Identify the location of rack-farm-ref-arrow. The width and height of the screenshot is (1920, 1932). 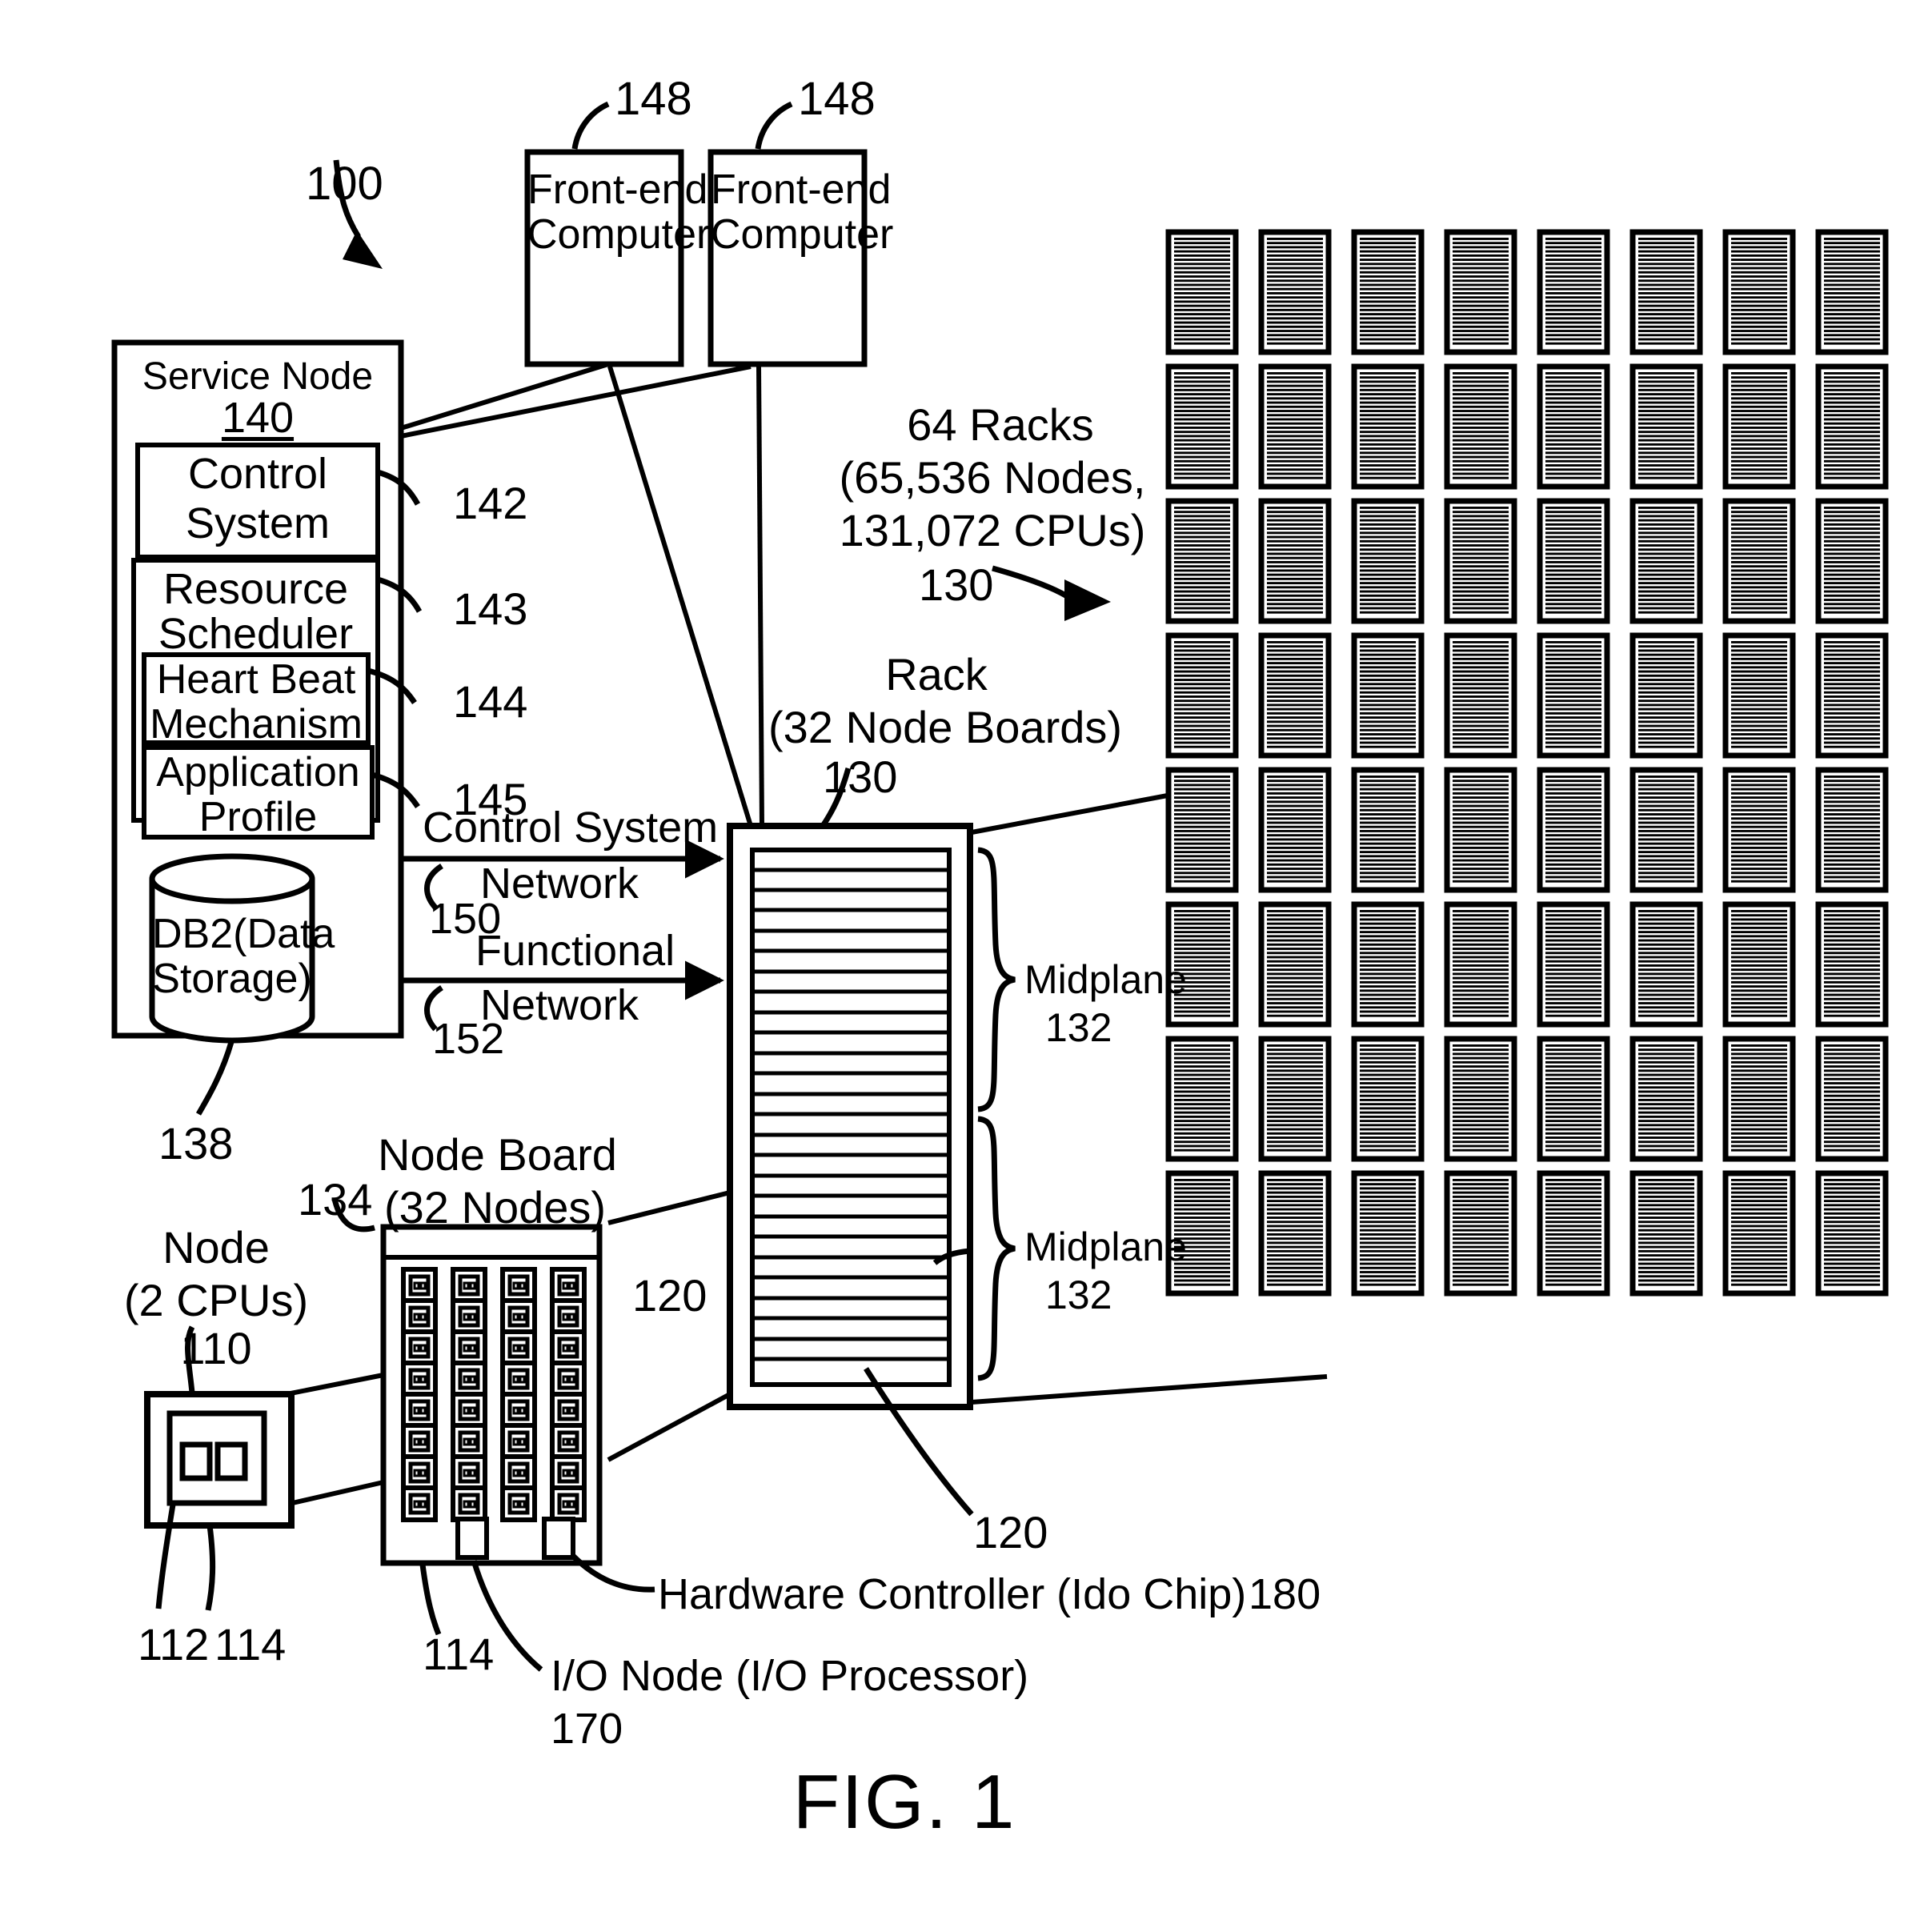
(1051, 593).